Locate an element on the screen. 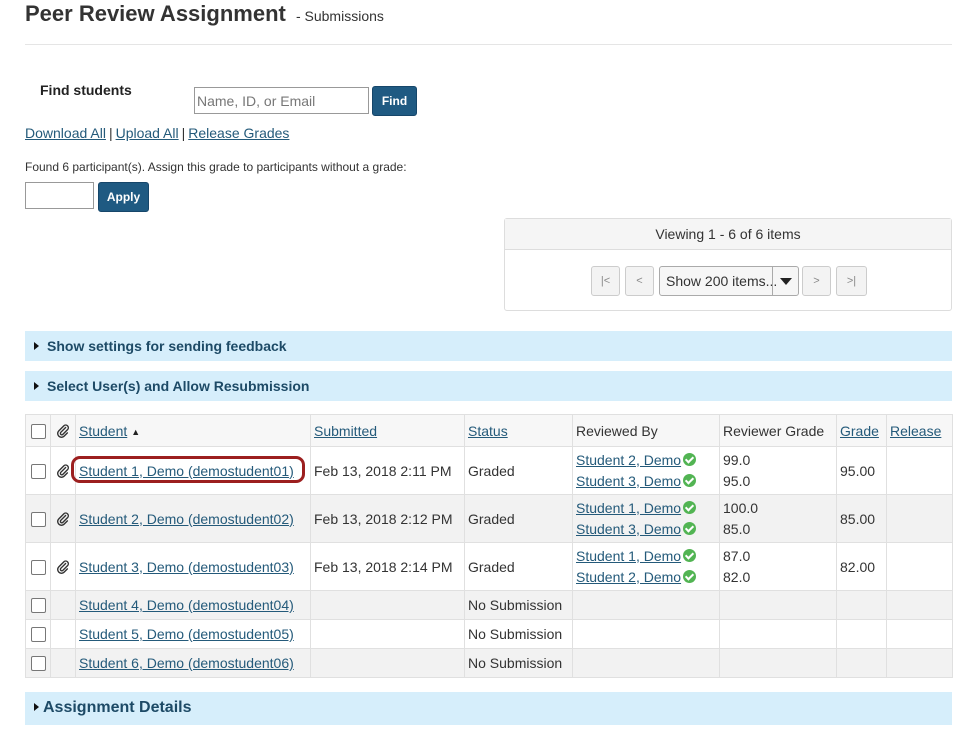 Image resolution: width=963 pixels, height=735 pixels. reviewed-by-cell: Student 2, Demo Student 3, Demo is located at coordinates (646, 470).